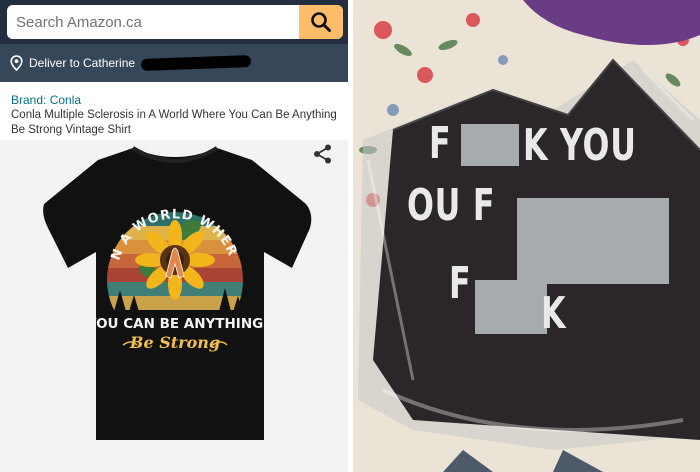  Describe the element at coordinates (554, 313) in the screenshot. I see `shirt-text-line3-b: K` at that location.